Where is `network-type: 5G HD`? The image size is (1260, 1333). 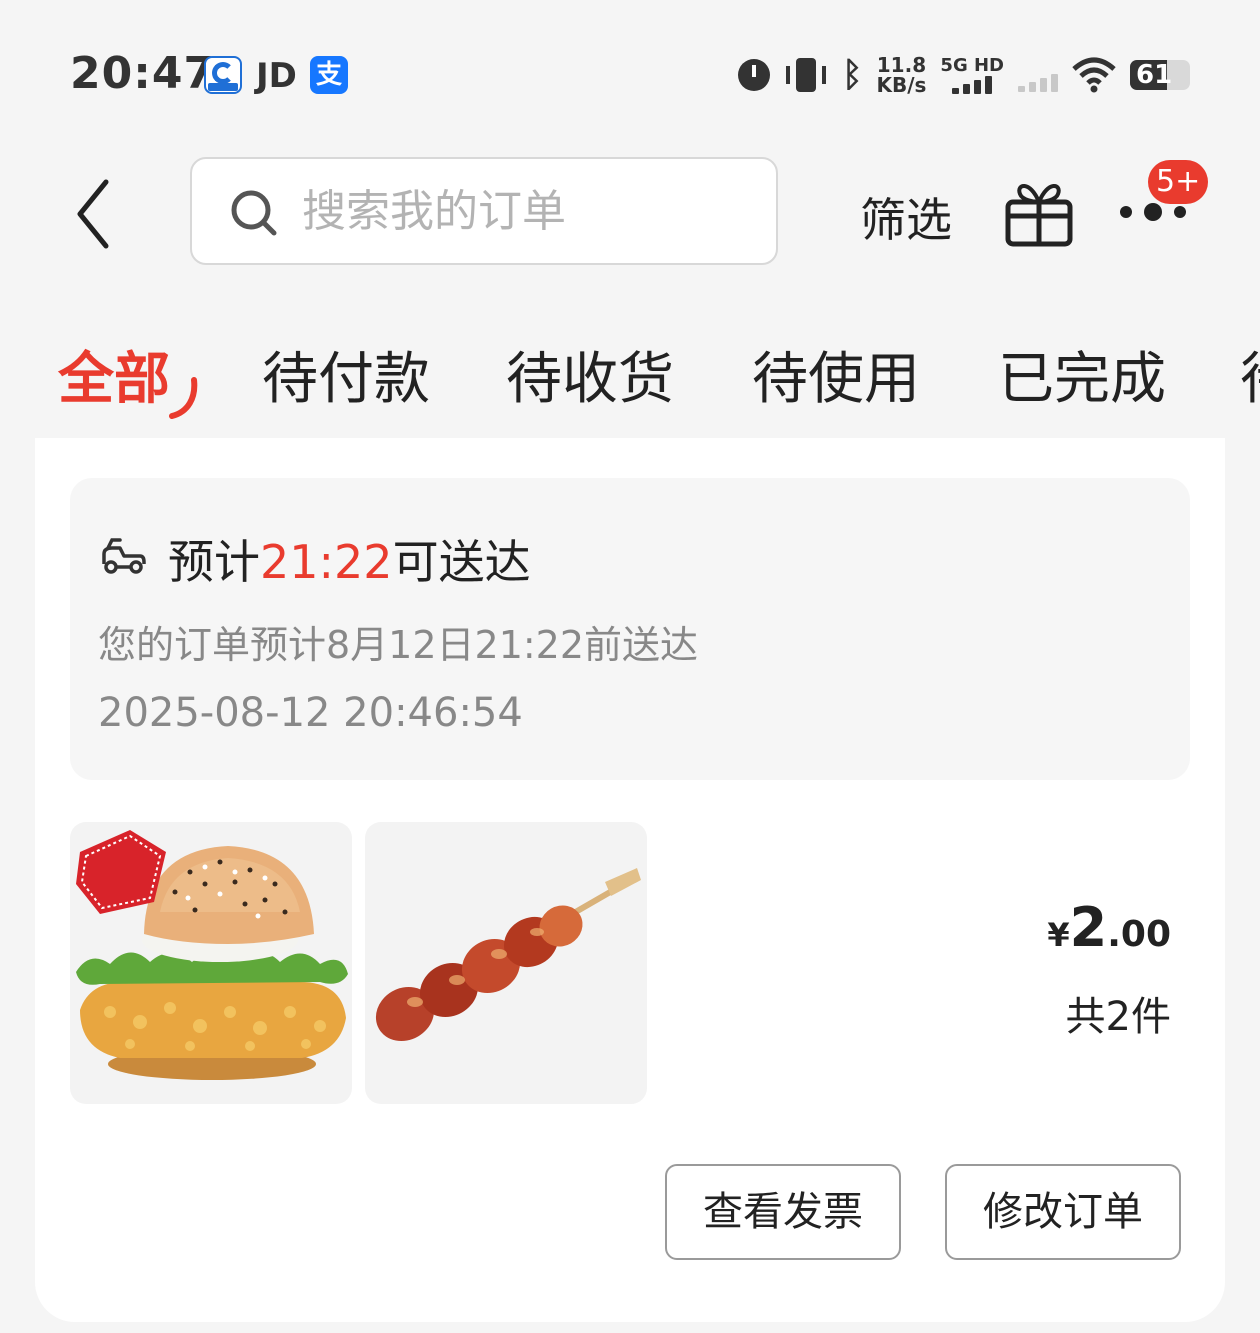 network-type: 5G HD is located at coordinates (972, 65).